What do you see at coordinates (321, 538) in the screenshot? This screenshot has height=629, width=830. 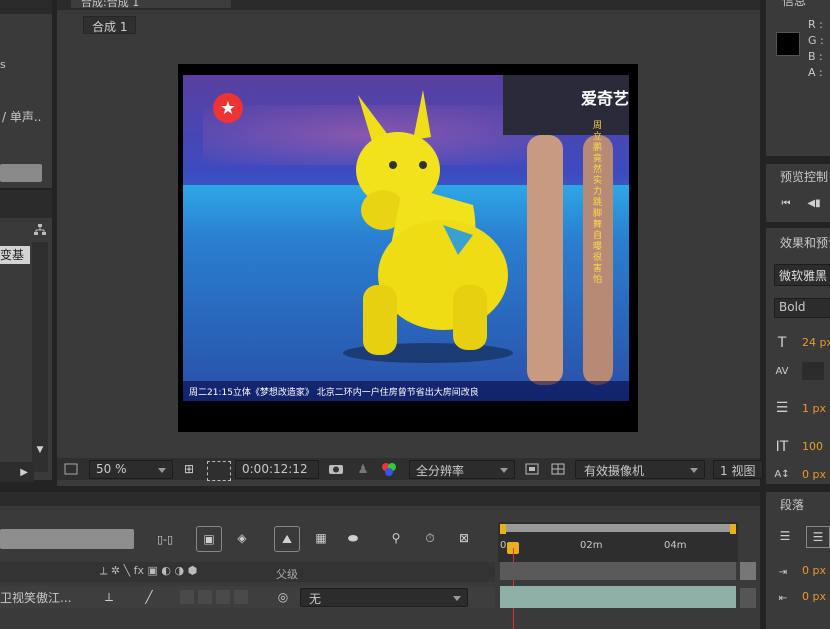 I see `motion-blur-icon: ▦` at bounding box center [321, 538].